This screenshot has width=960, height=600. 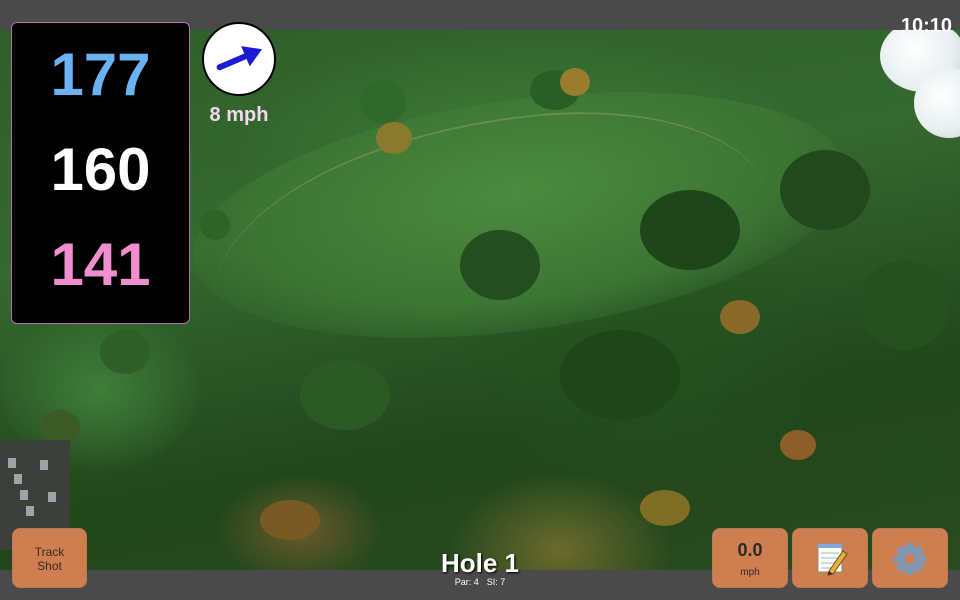 What do you see at coordinates (100, 74) in the screenshot?
I see `back-distance: 177` at bounding box center [100, 74].